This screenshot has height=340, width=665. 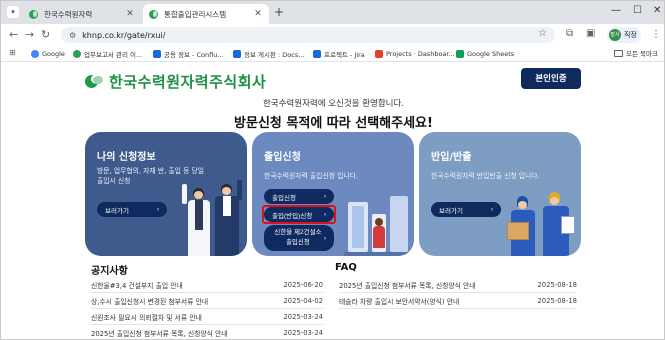 What do you see at coordinates (77, 54) in the screenshot?
I see `khnp-icon` at bounding box center [77, 54].